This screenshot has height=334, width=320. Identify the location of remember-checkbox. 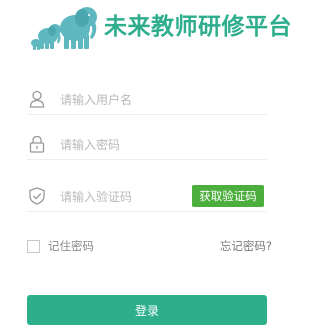
(33, 246).